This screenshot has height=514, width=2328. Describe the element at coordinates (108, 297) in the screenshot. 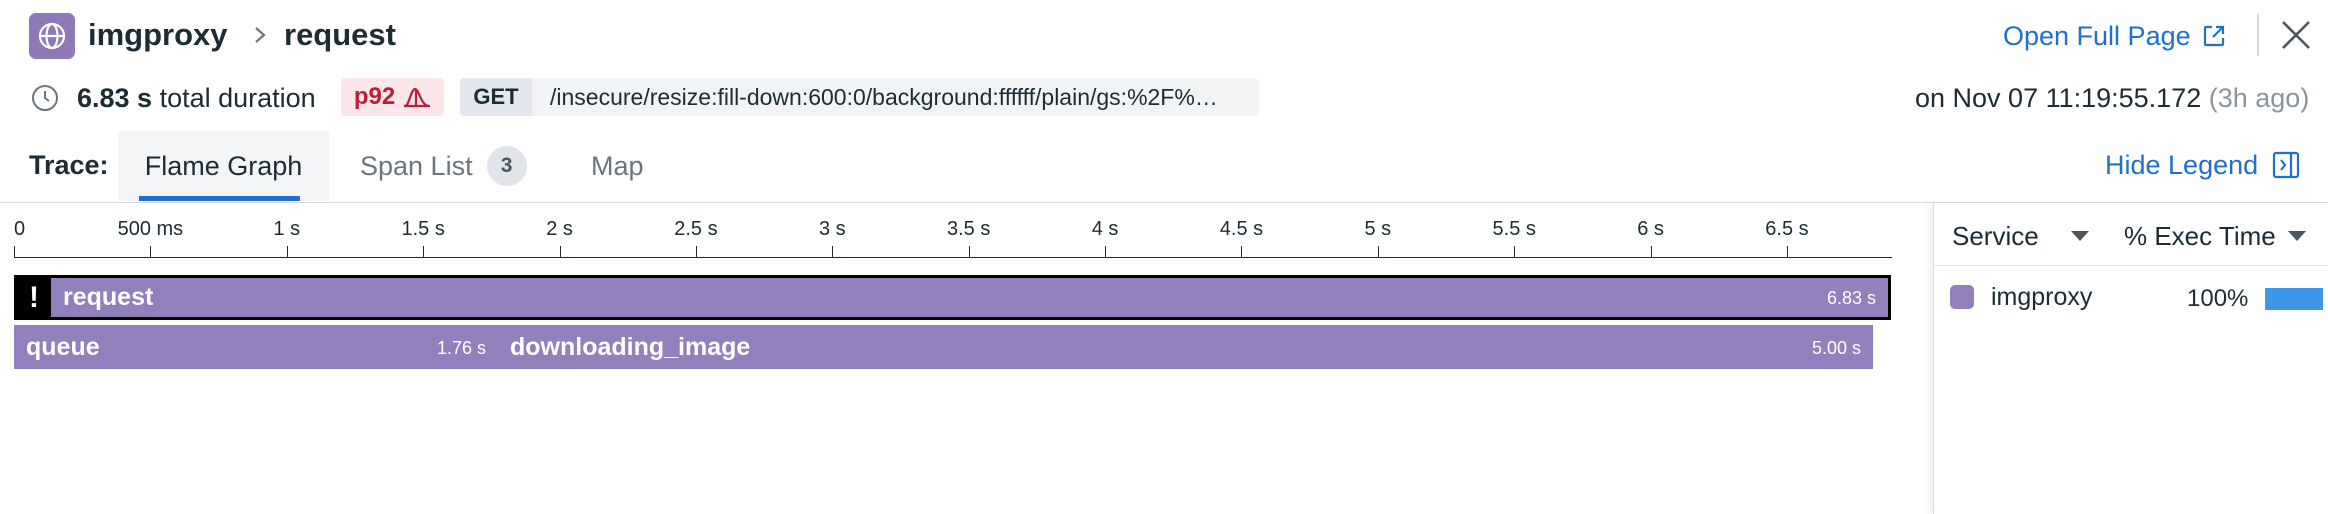

I see `span-name: request` at that location.